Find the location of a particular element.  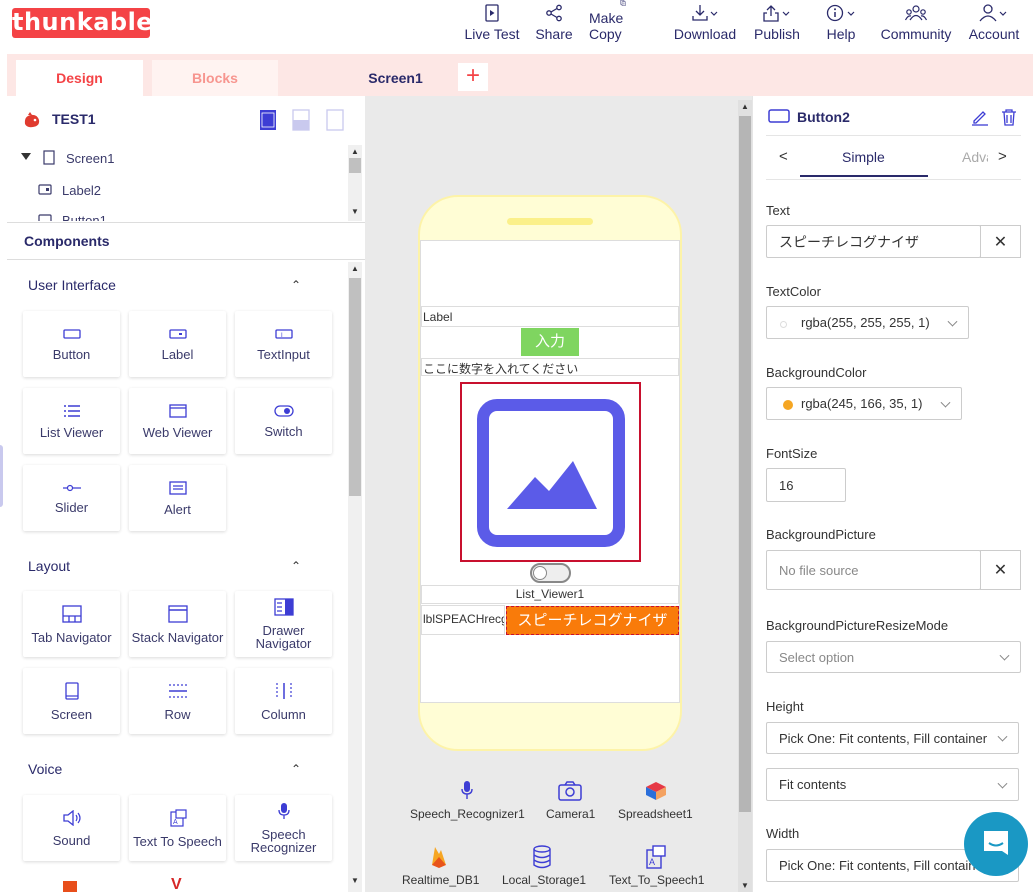

help-button: Help is located at coordinates (841, 24).